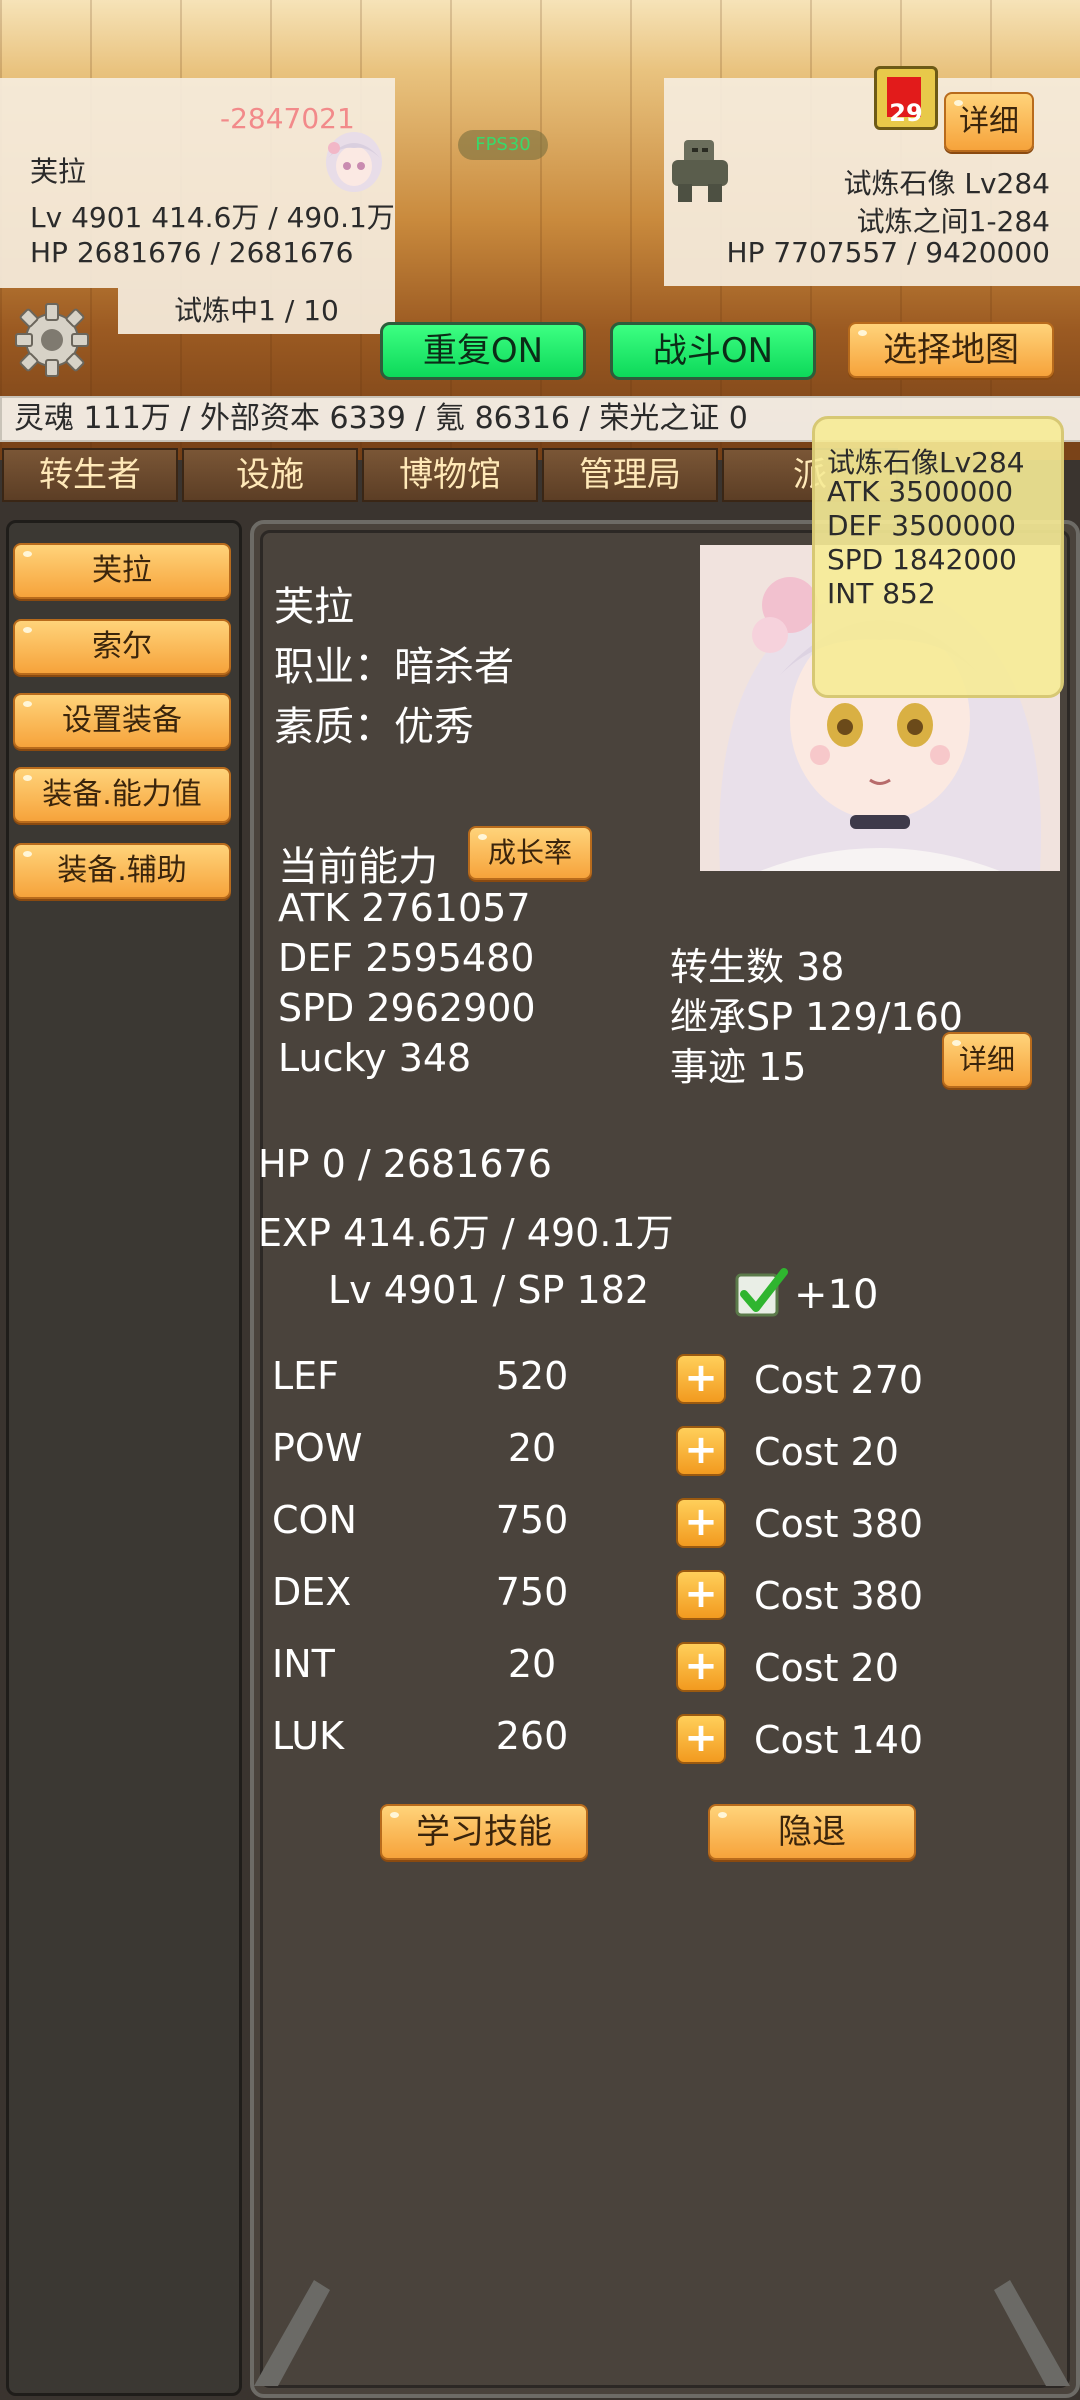 This screenshot has width=1080, height=2400. I want to click on character-level-sp: Lv 4901 / SP 182, so click(489, 1290).